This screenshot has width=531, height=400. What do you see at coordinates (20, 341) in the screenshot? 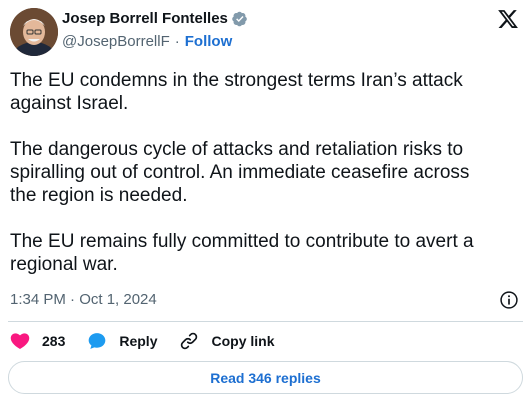
I see `heart-icon` at bounding box center [20, 341].